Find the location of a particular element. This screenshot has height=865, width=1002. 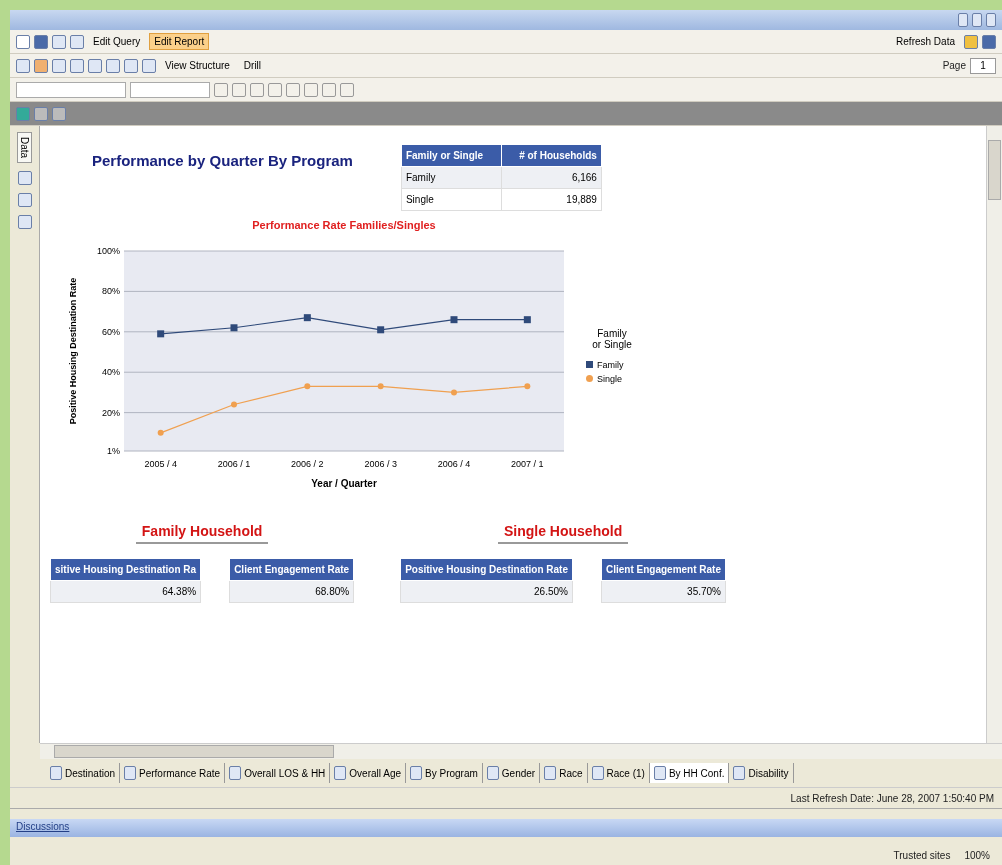

y-tick-label: 20% is located at coordinates (111, 412).